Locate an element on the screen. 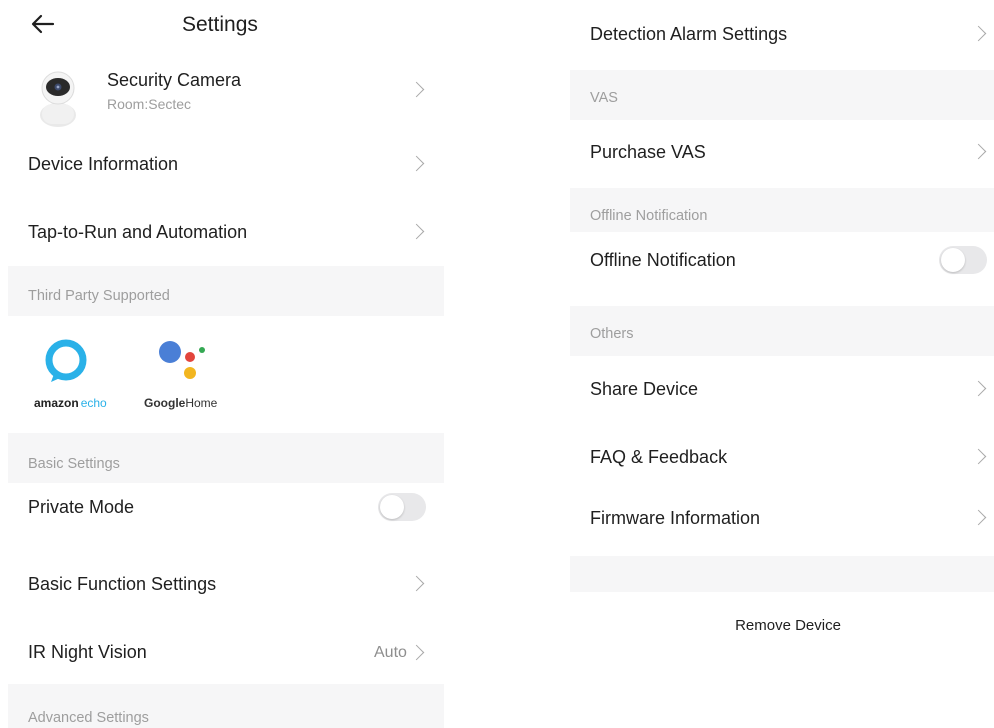 The width and height of the screenshot is (994, 728). faq-feedback-label: FAQ & Feedback is located at coordinates (659, 457).